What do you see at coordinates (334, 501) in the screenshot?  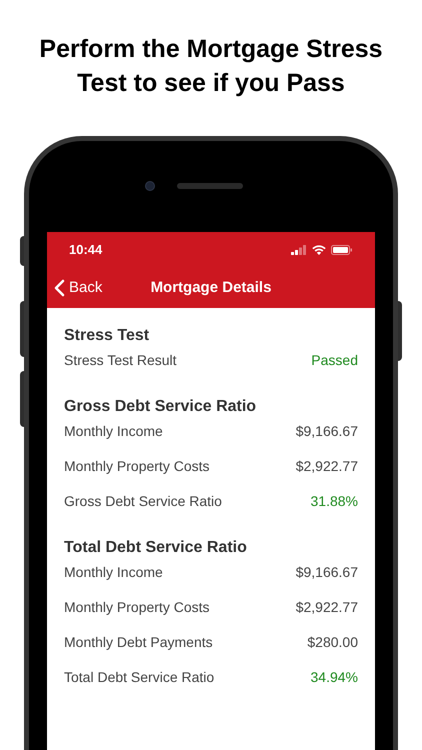 I see `row-value: 31.88%` at bounding box center [334, 501].